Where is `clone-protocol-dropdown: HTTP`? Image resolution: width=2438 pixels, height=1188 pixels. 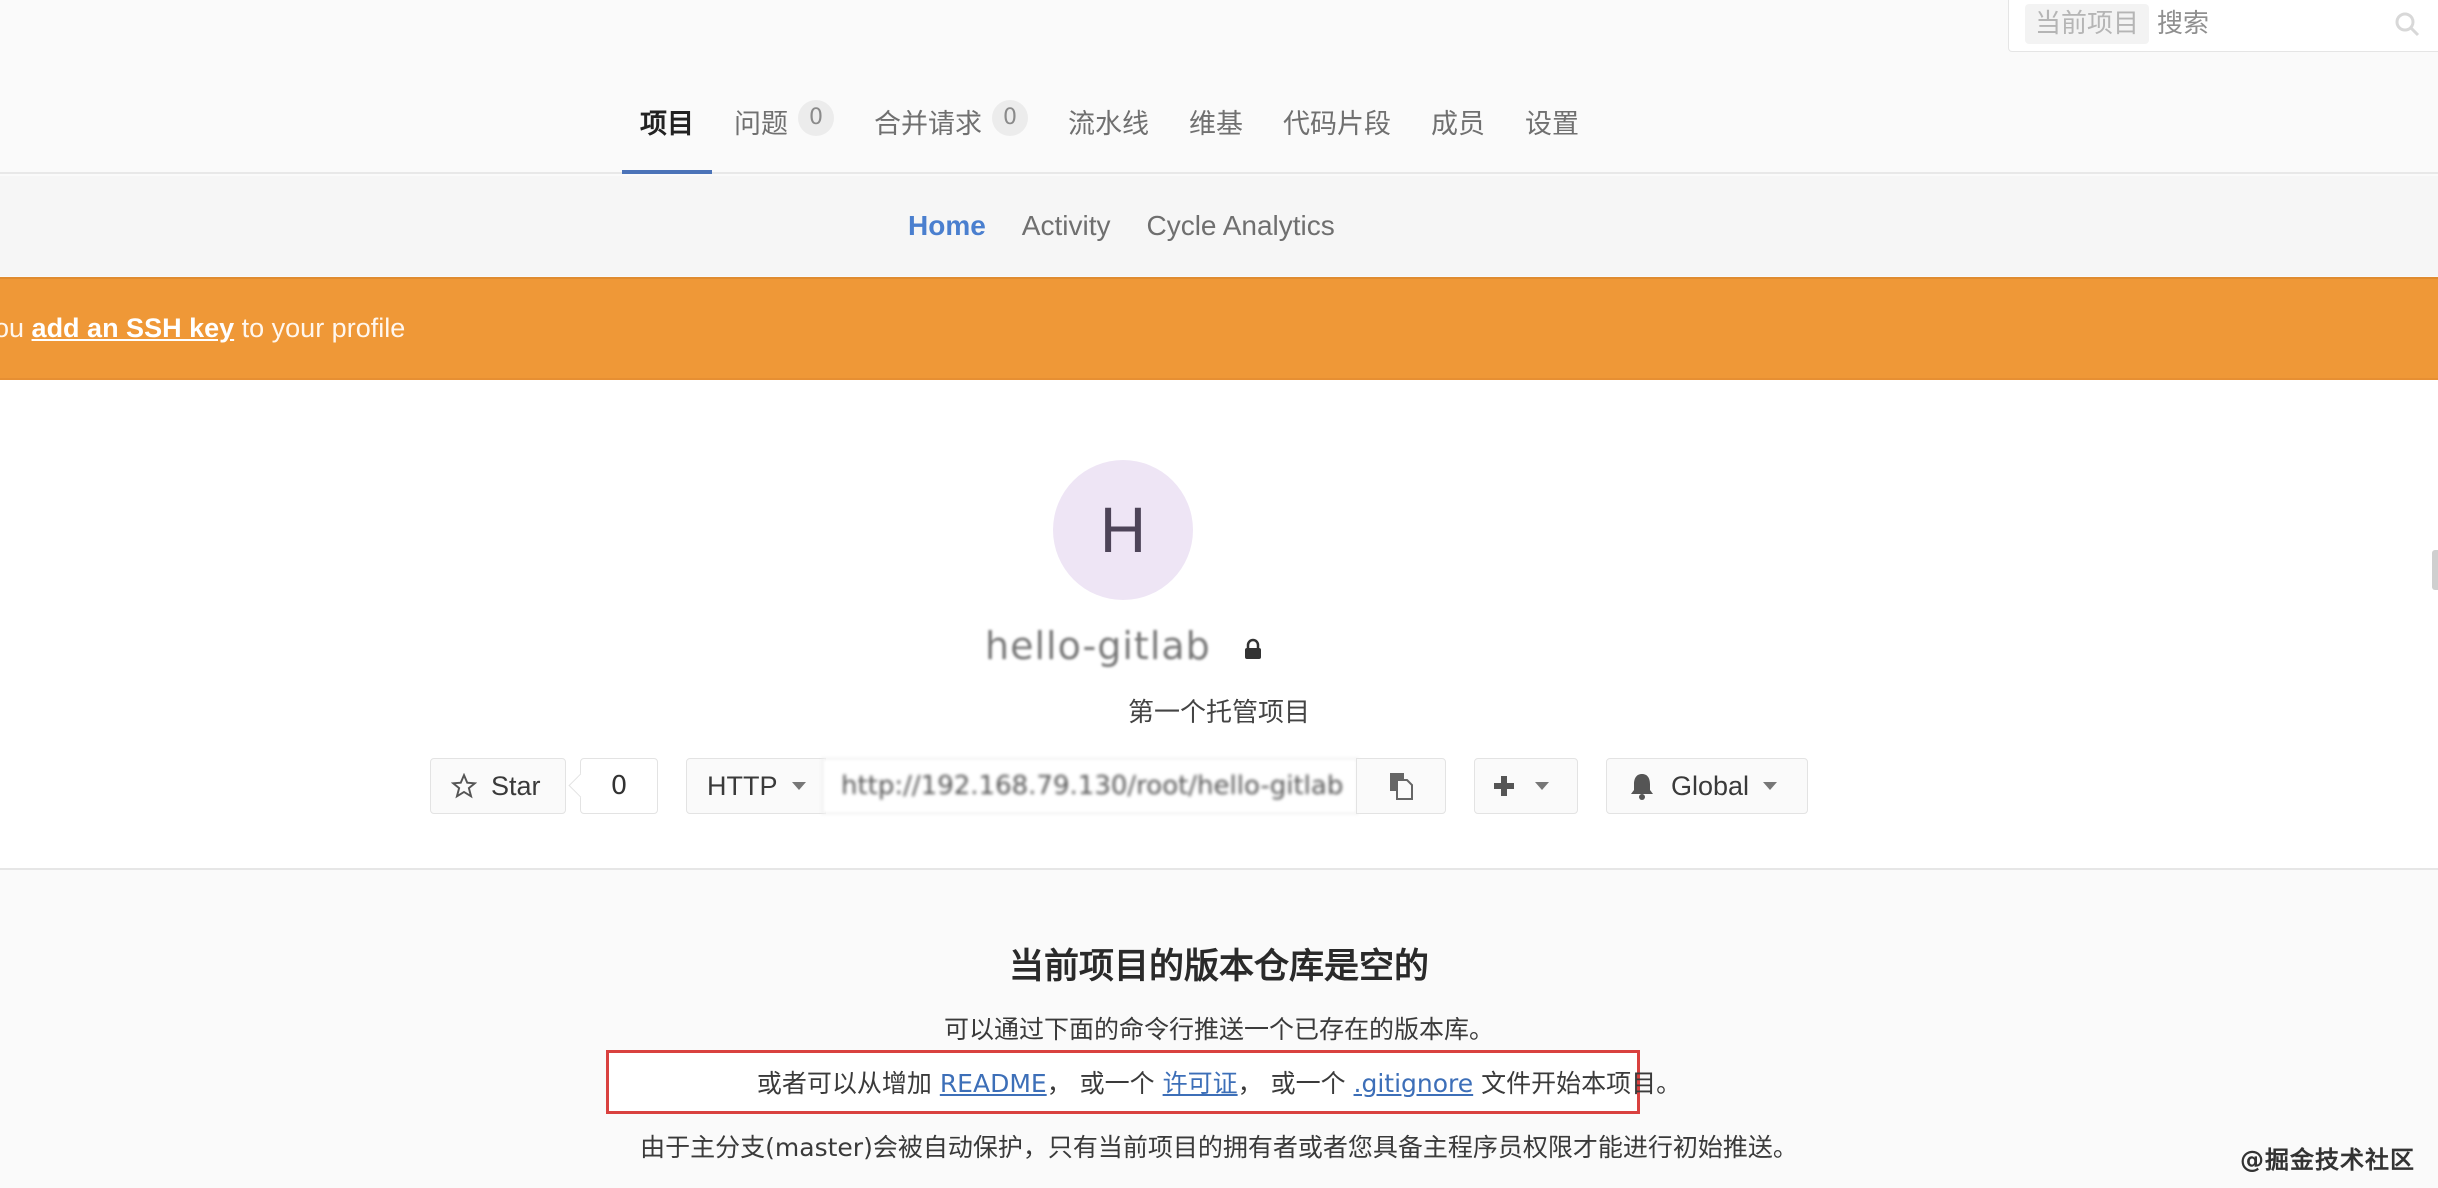 clone-protocol-dropdown: HTTP is located at coordinates (756, 786).